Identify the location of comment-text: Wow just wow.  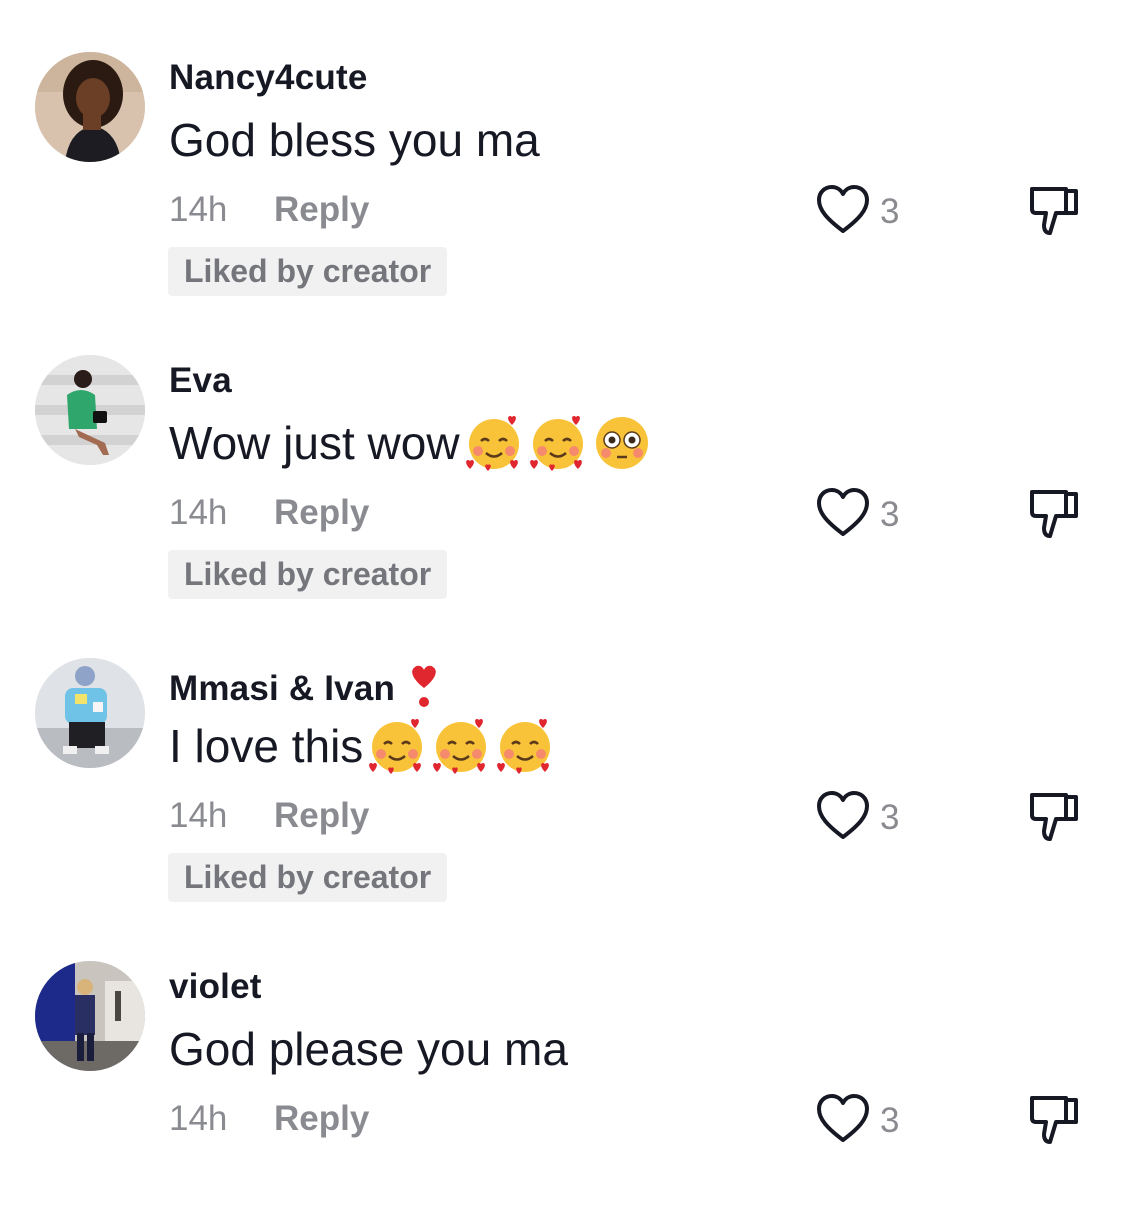
(410, 443).